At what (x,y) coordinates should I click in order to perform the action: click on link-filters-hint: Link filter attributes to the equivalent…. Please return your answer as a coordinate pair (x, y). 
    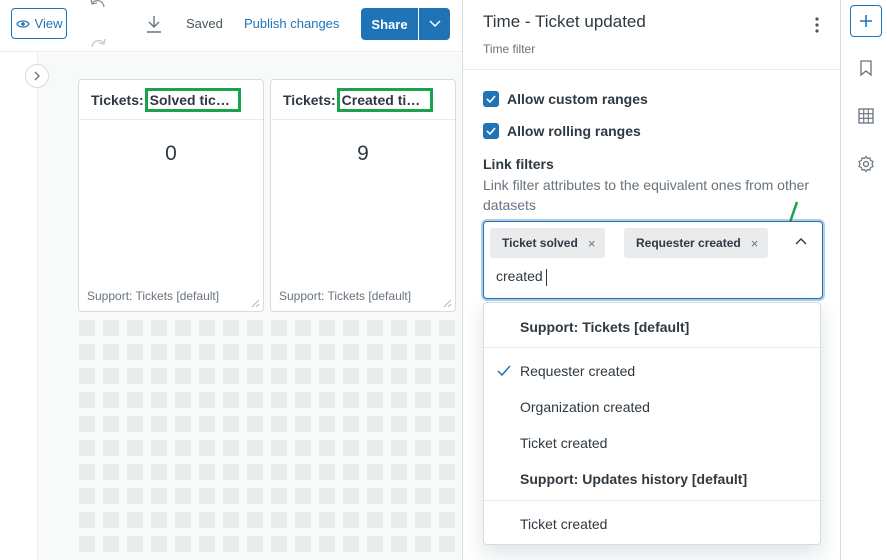
    Looking at the image, I should click on (646, 195).